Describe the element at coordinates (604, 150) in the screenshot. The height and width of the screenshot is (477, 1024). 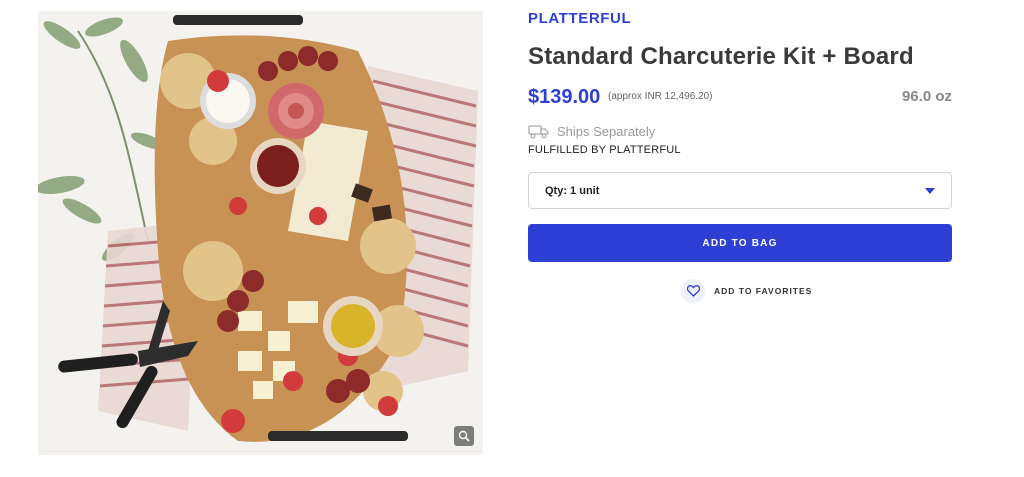
I see `fulfilled-by: FULFILLED BY PLATTERFUL` at that location.